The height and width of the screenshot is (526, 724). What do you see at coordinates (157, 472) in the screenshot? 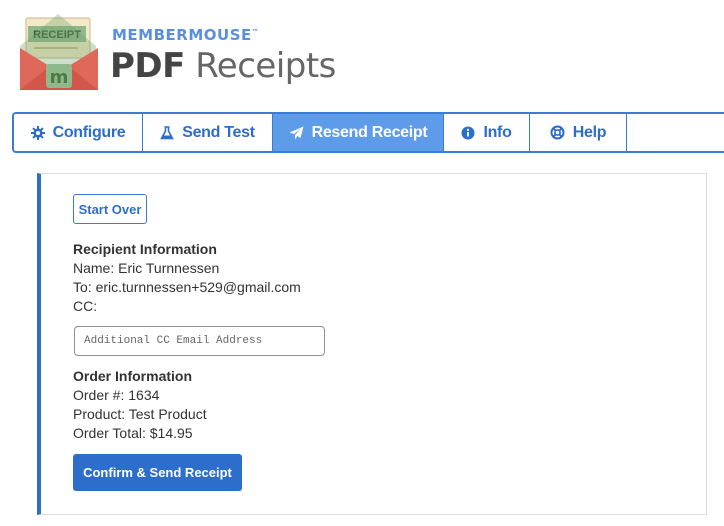
I see `confirm-send-receipt-button: Confirm & Send Receipt` at bounding box center [157, 472].